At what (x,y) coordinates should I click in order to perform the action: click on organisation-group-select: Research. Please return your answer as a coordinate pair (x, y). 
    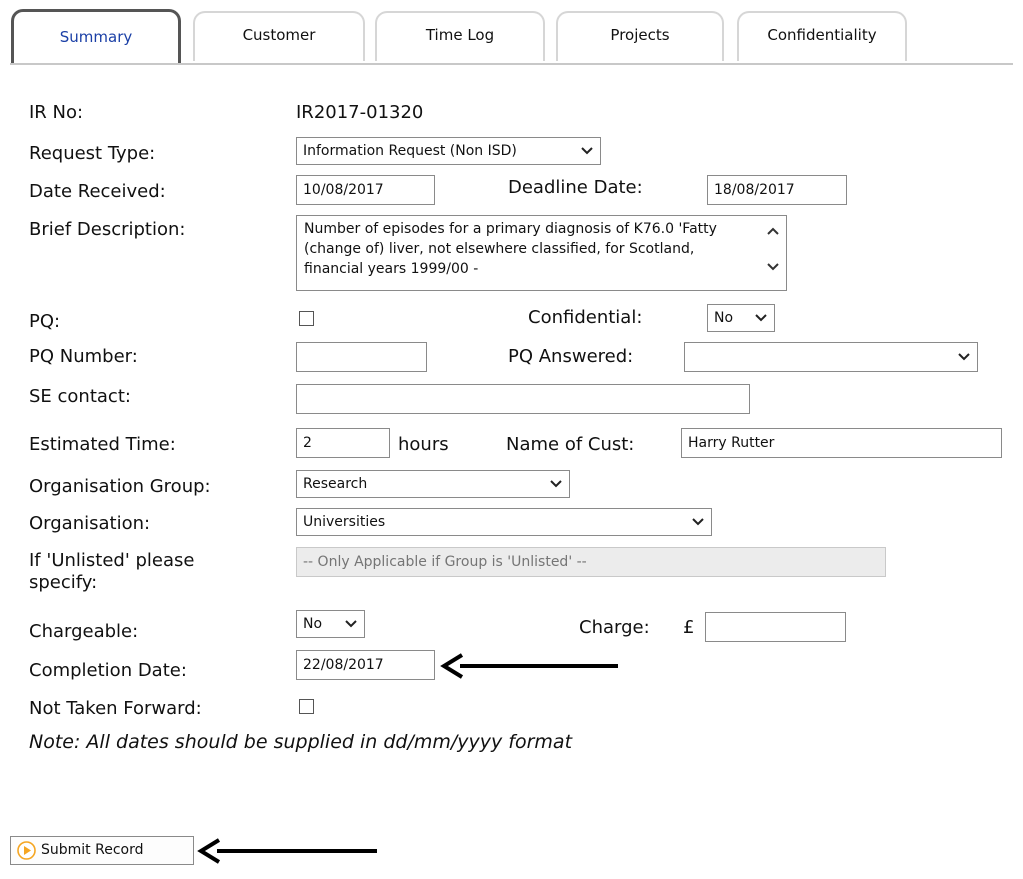
    Looking at the image, I should click on (433, 484).